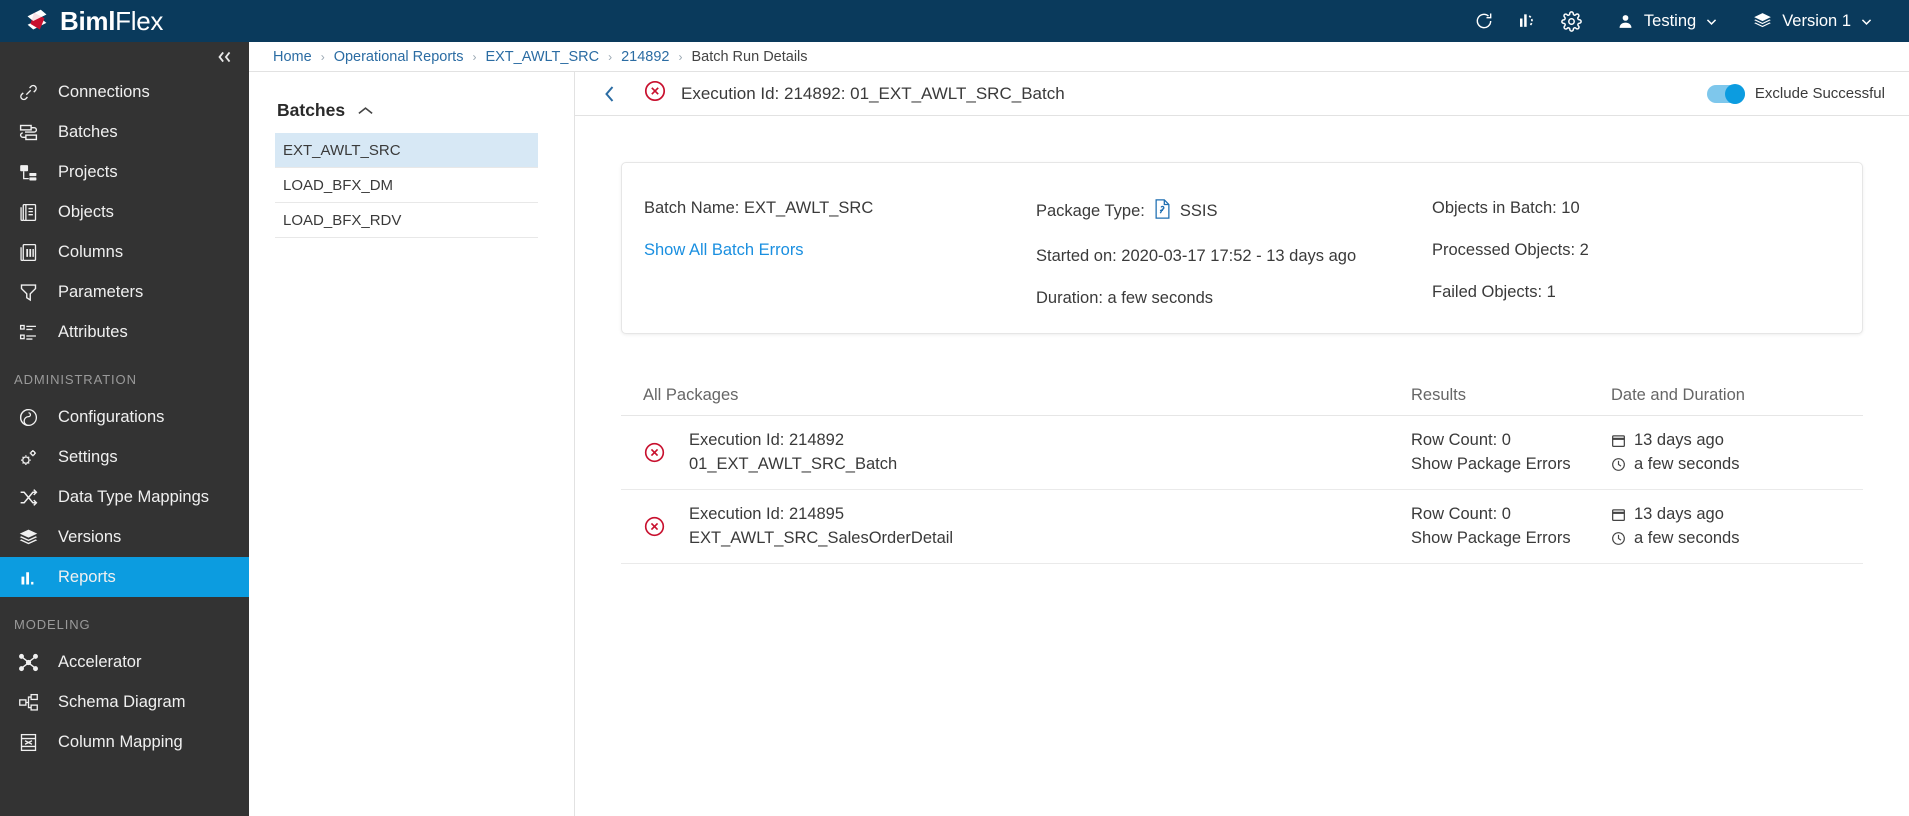 The image size is (1909, 816). Describe the element at coordinates (411, 102) in the screenshot. I see `batches-panel-header: Batches` at that location.